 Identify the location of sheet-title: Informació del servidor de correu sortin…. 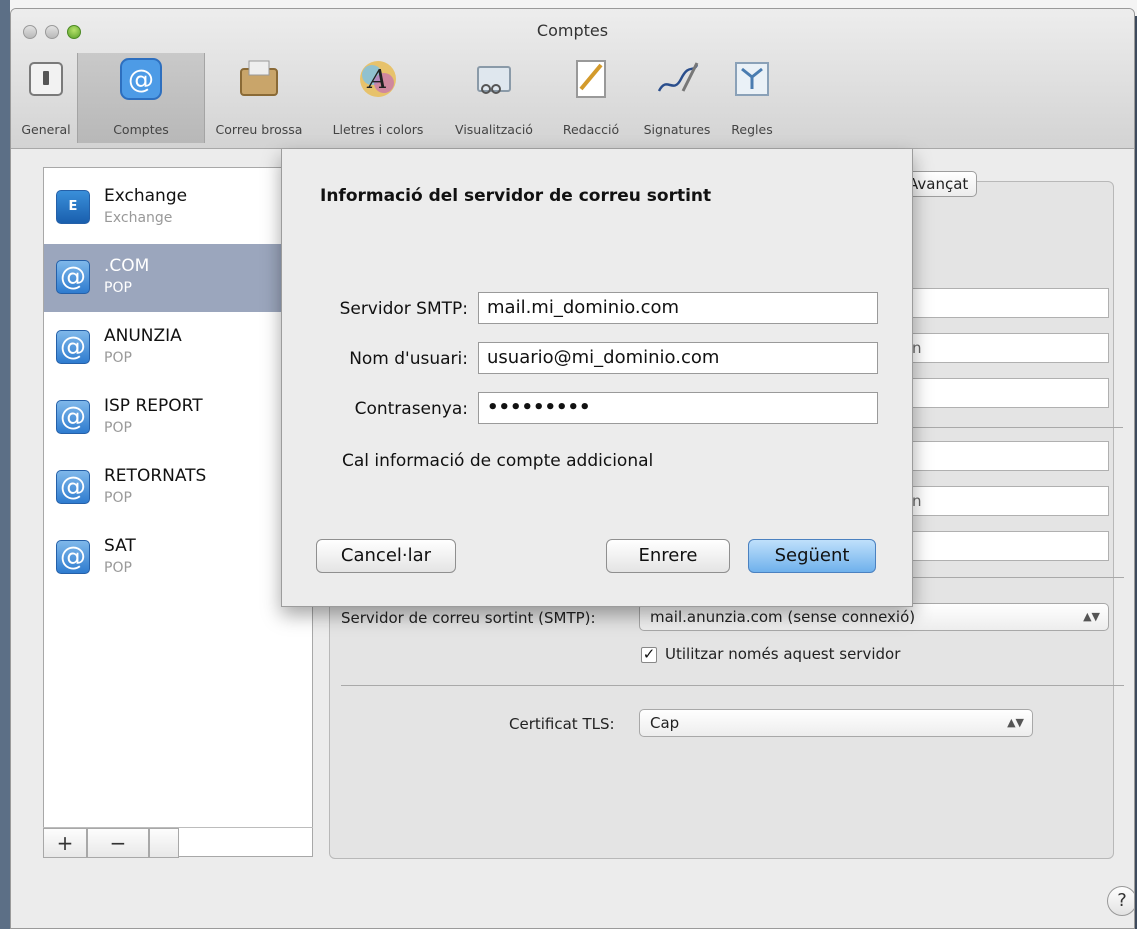
(516, 196).